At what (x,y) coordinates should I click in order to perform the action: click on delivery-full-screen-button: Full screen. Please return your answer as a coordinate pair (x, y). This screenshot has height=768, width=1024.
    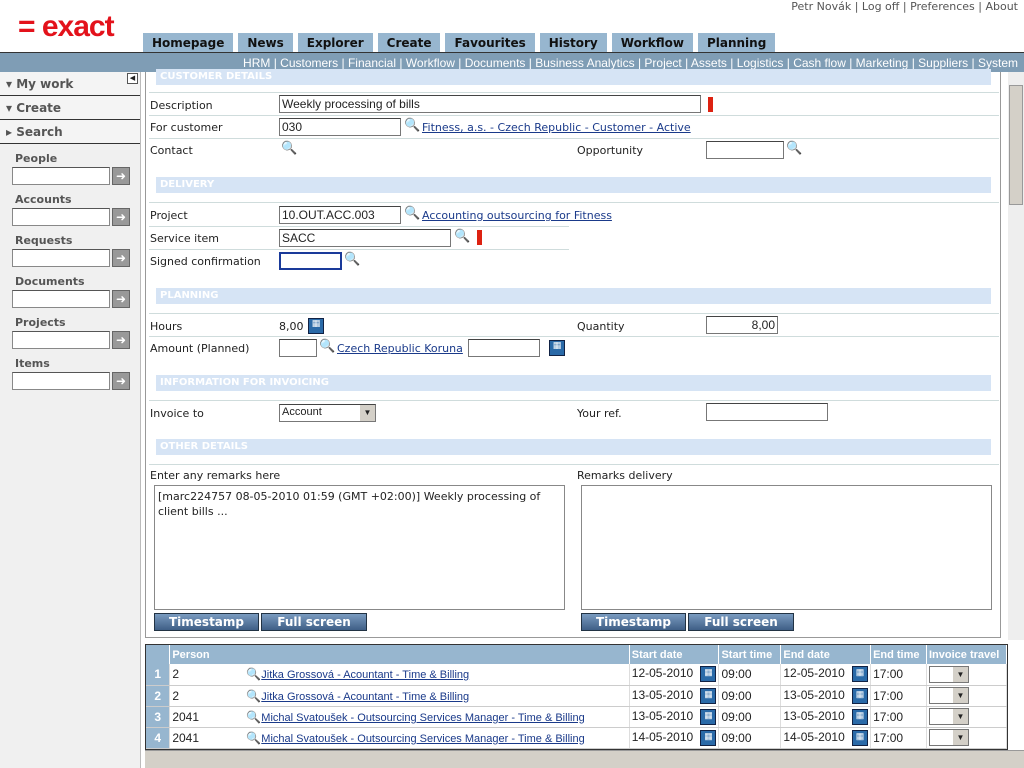
    Looking at the image, I should click on (741, 622).